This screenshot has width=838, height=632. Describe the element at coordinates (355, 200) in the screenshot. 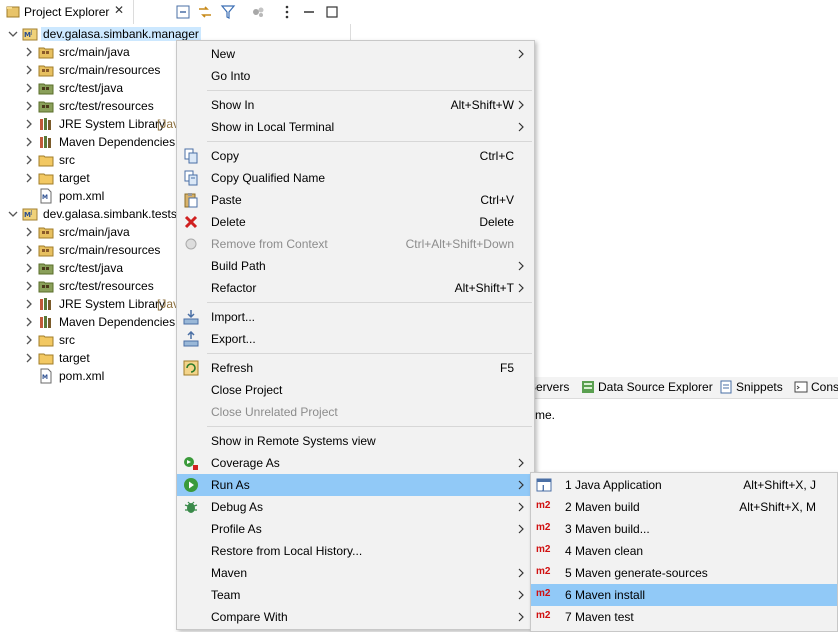

I see `menu-item-paste: Paste Ctrl+V` at that location.